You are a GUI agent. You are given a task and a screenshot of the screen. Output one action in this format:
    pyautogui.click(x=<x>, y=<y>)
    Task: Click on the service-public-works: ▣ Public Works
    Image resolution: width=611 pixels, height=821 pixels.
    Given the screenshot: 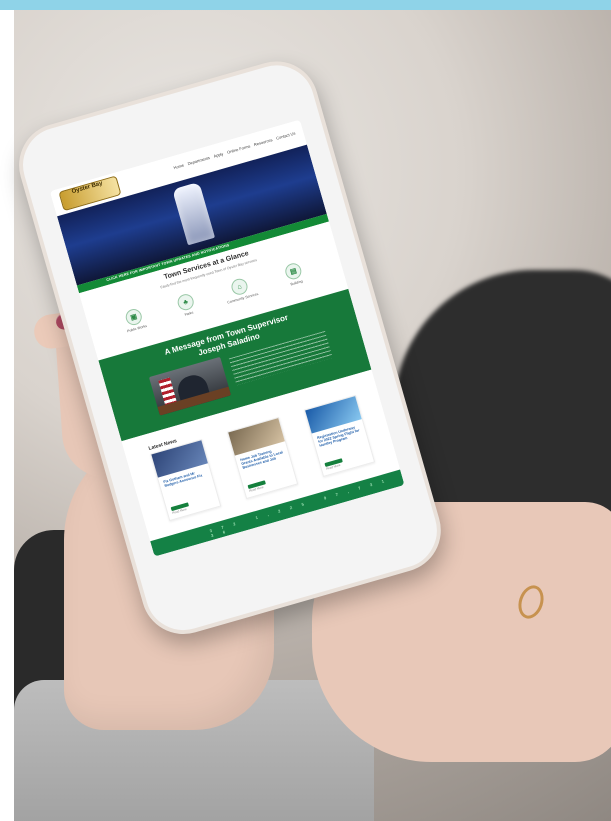 What is the action you would take?
    pyautogui.click(x=134, y=319)
    